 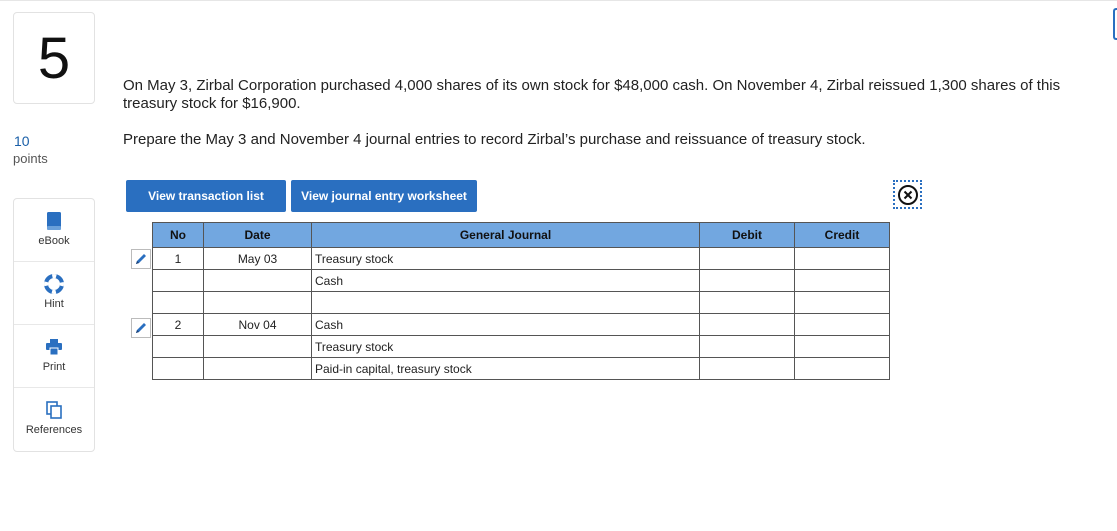 I want to click on entry-no: 2, so click(x=178, y=324).